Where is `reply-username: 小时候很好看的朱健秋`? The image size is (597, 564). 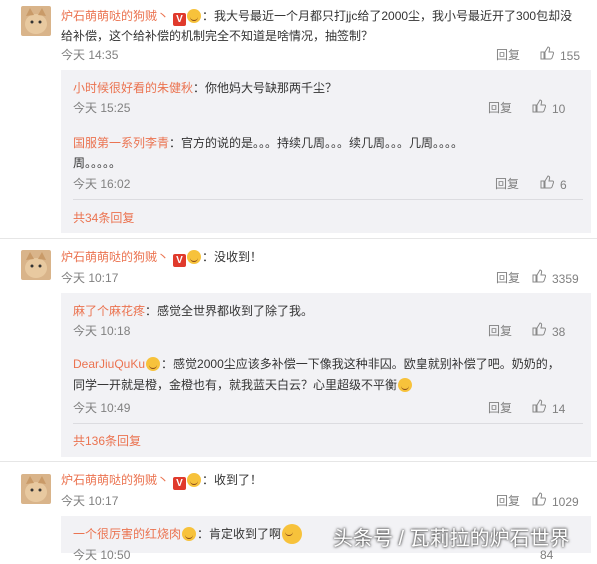 reply-username: 小时候很好看的朱健秋 is located at coordinates (133, 88).